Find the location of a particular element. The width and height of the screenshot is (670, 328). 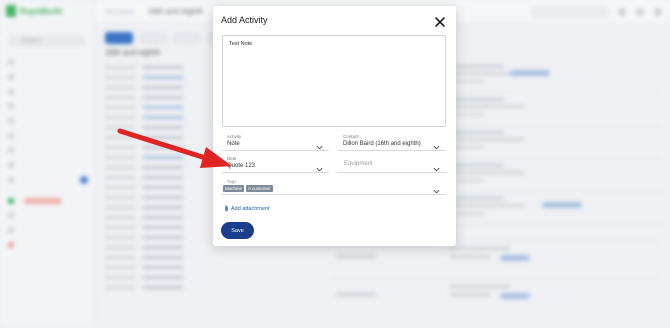

note-textarea: Test Note is located at coordinates (334, 81).